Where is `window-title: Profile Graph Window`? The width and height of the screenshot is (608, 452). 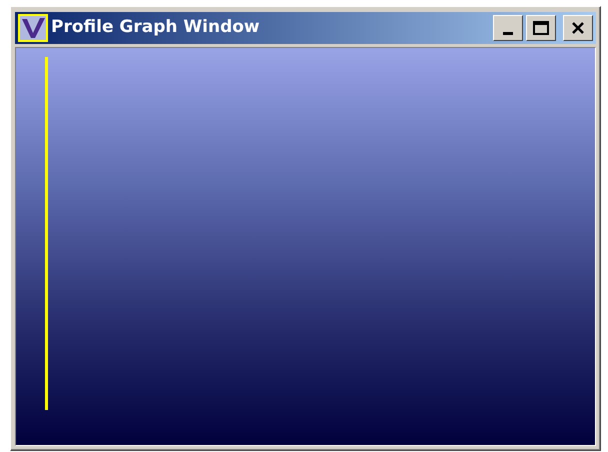 window-title: Profile Graph Window is located at coordinates (156, 28).